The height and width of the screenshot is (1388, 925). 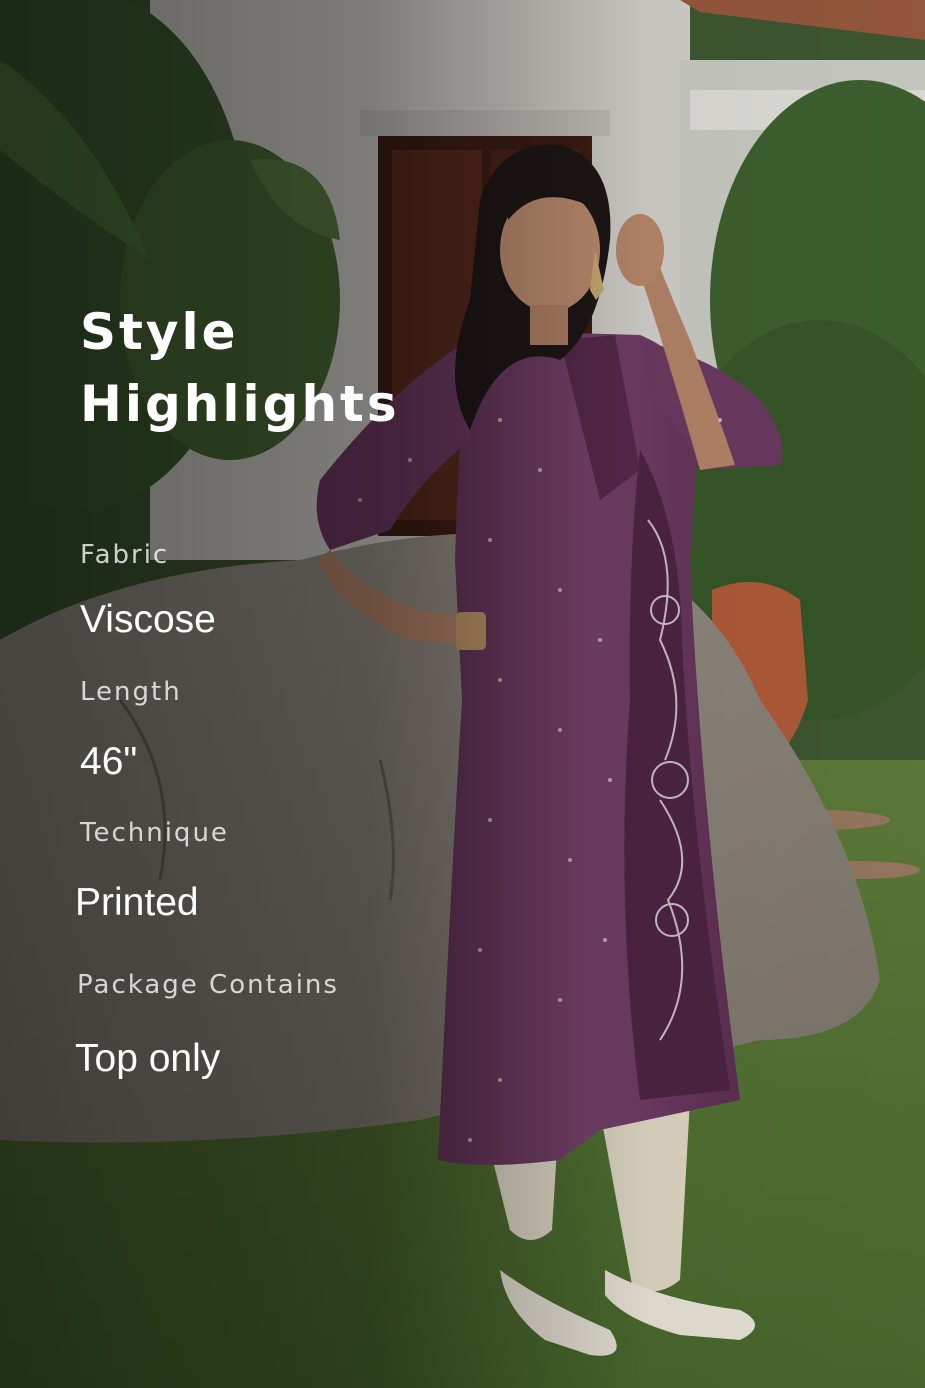 What do you see at coordinates (240, 404) in the screenshot?
I see `title-line-2: Highlights` at bounding box center [240, 404].